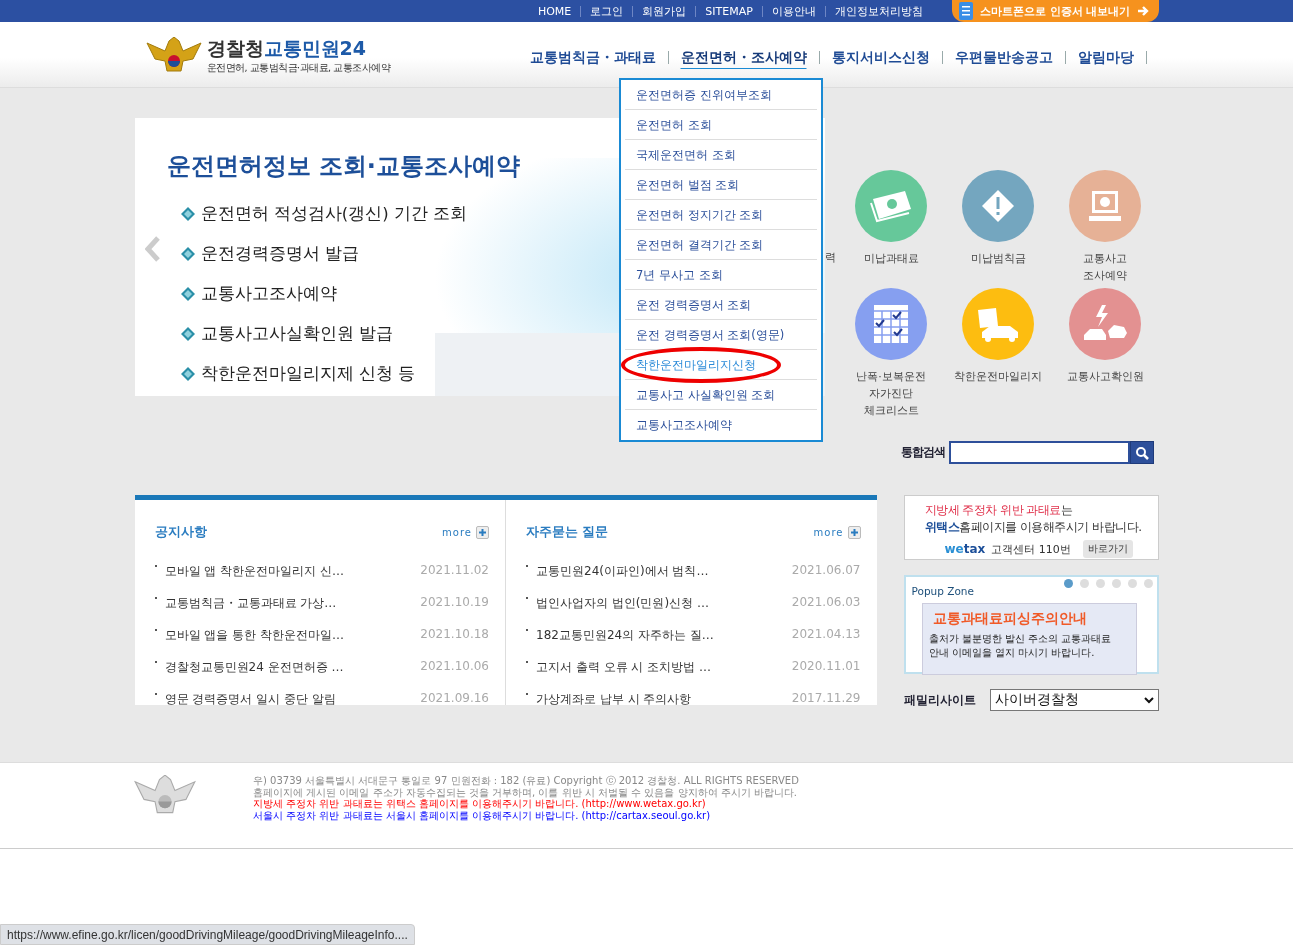 The height and width of the screenshot is (945, 1293). I want to click on banner-item: 운전면허 적성검사(갱신) 기간 조회, so click(334, 214).